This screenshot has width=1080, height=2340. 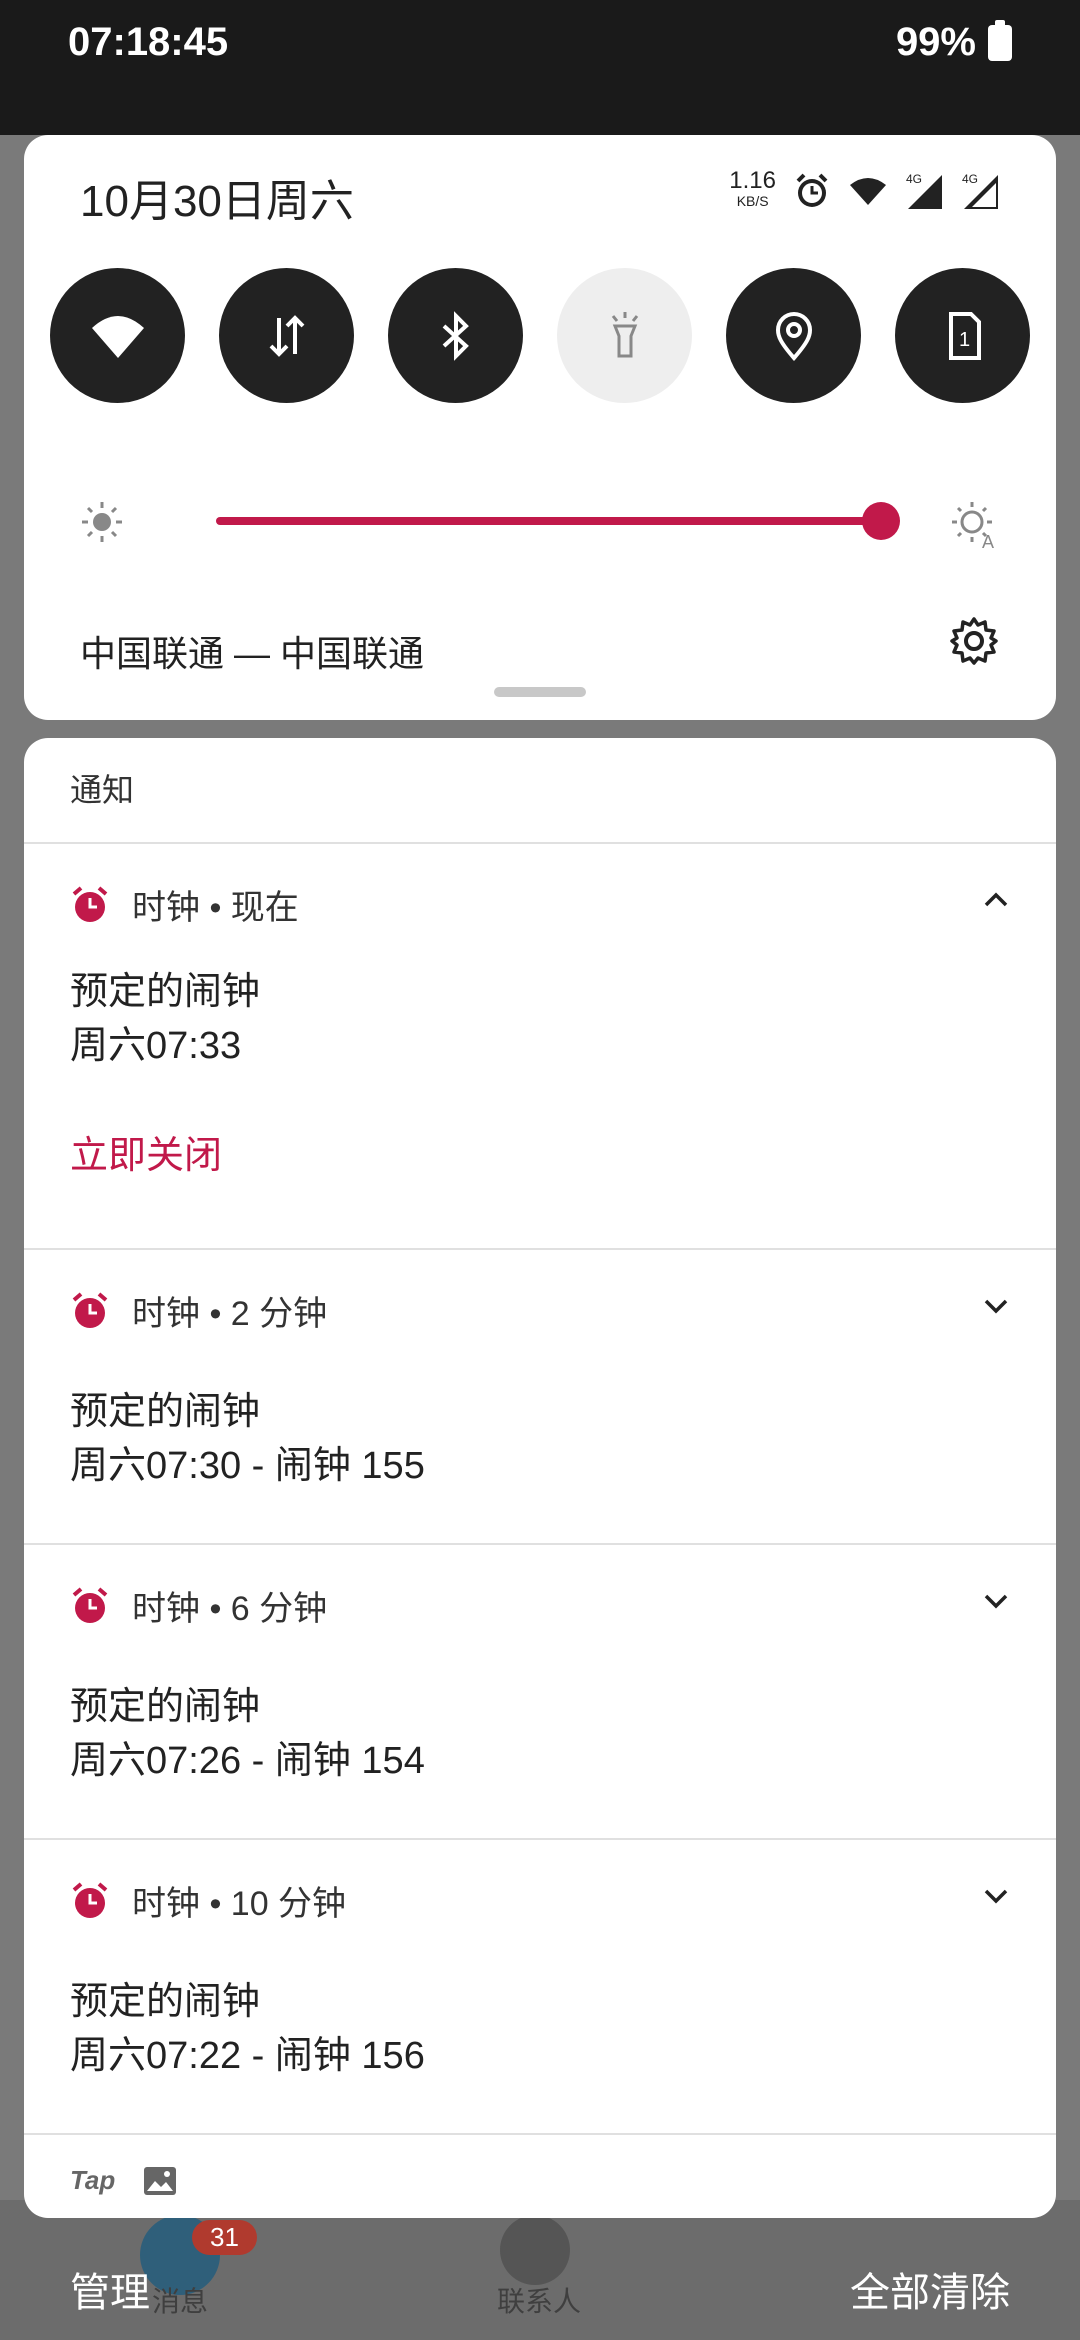 What do you see at coordinates (156, 1046) in the screenshot?
I see `notification-subtitle: 周六07:33` at bounding box center [156, 1046].